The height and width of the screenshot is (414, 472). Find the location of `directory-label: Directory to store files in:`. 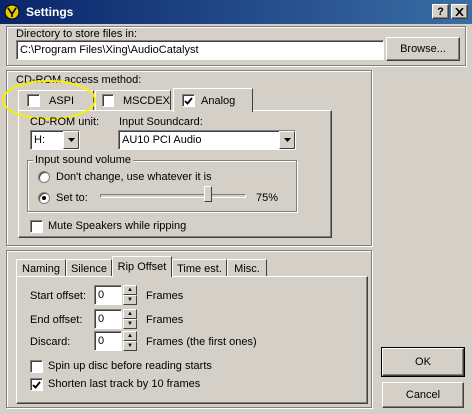

directory-label: Directory to store files in: is located at coordinates (77, 34).